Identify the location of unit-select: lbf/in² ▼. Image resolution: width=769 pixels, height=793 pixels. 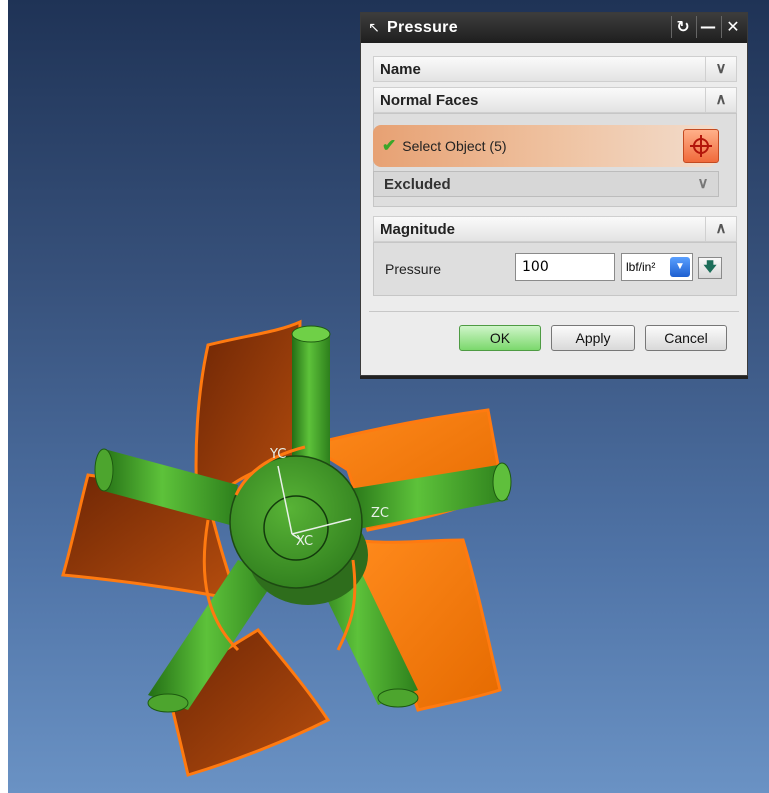
(657, 267).